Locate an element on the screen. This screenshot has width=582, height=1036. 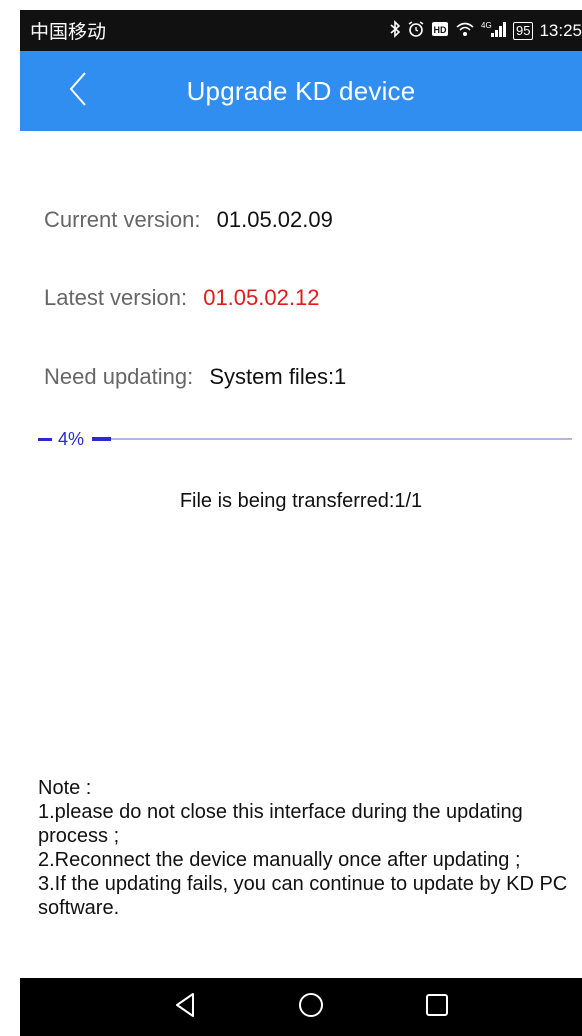
network-type-label: 4G is located at coordinates (486, 25).